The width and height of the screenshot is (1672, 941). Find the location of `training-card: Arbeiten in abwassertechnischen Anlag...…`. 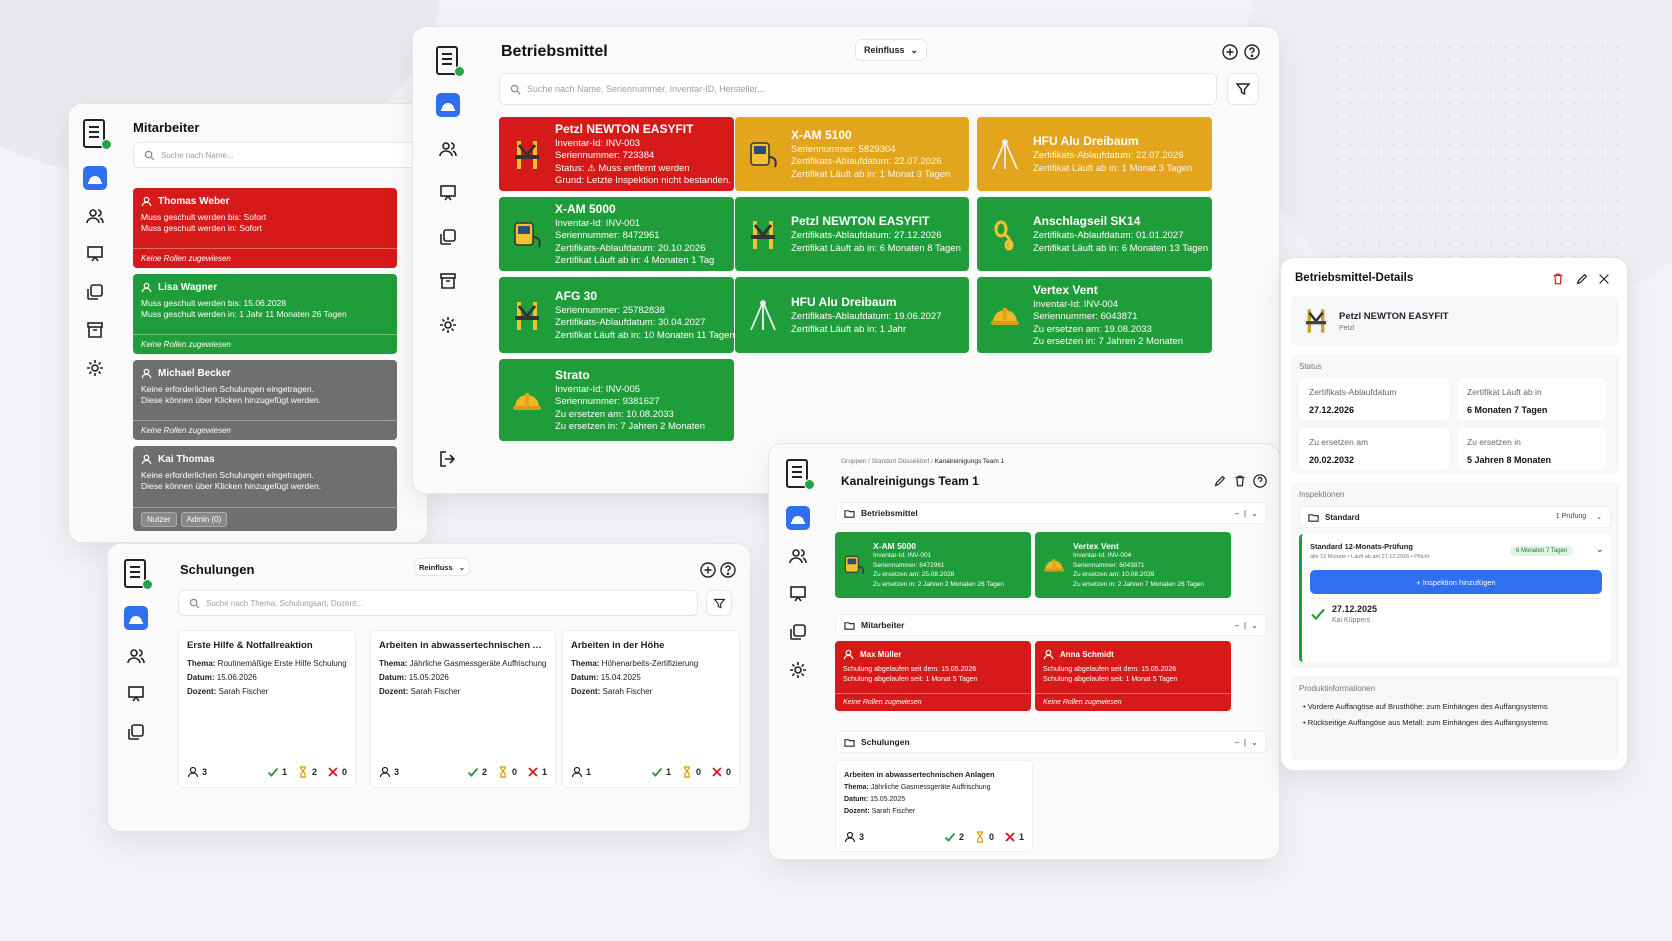

training-card: Arbeiten in abwassertechnischen Anlag...… is located at coordinates (463, 709).